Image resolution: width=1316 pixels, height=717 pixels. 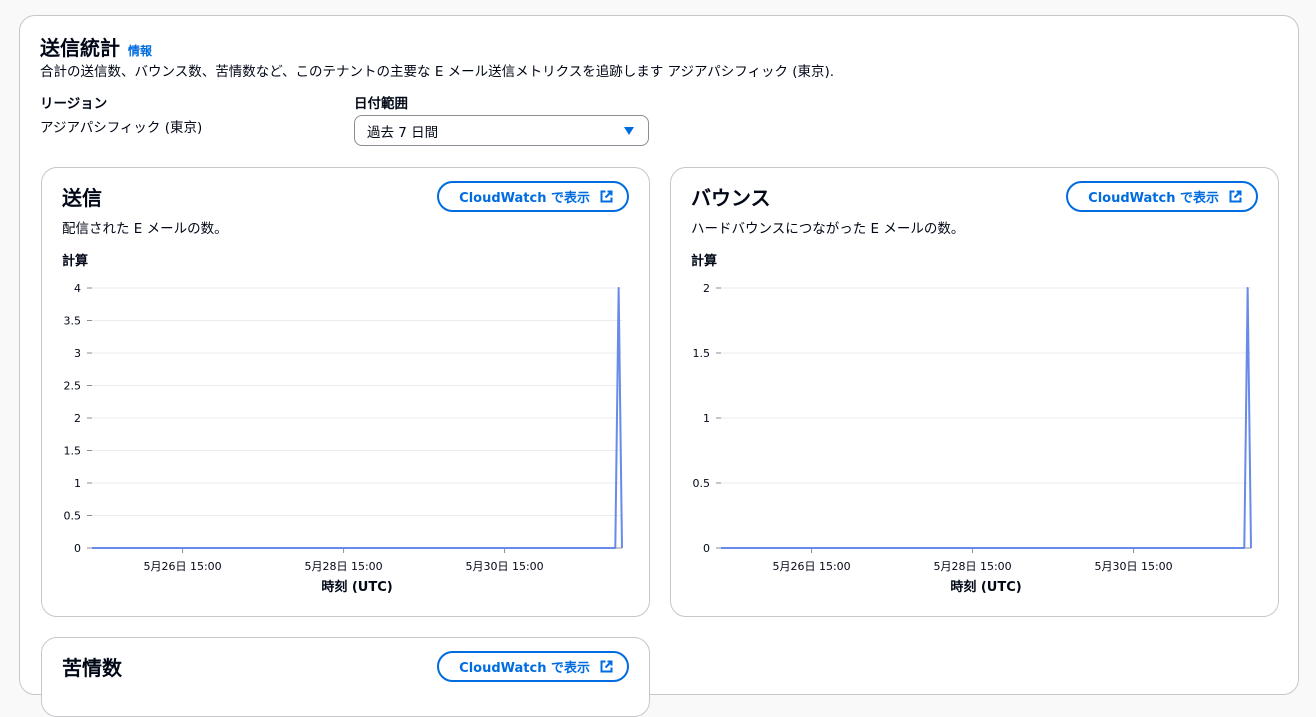 I want to click on info-link: 情報, so click(x=140, y=50).